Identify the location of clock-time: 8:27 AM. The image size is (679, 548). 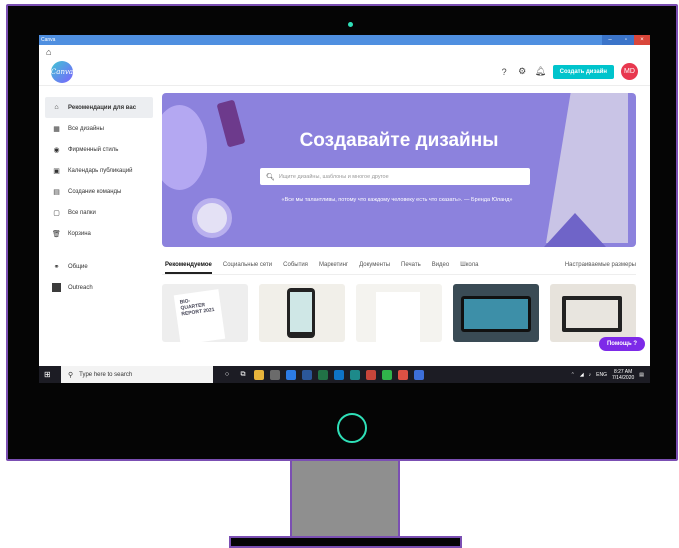
(623, 371).